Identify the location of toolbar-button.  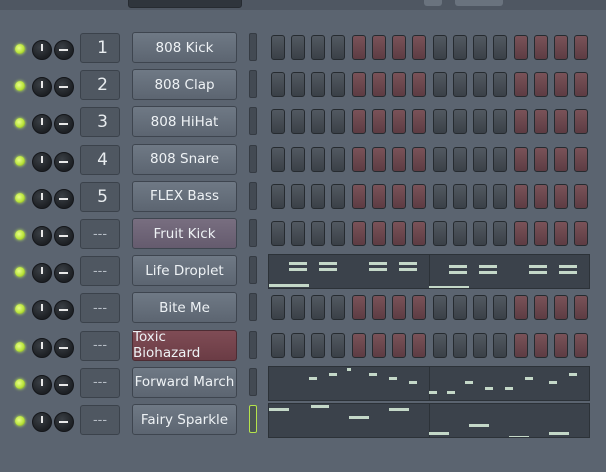
(433, 3).